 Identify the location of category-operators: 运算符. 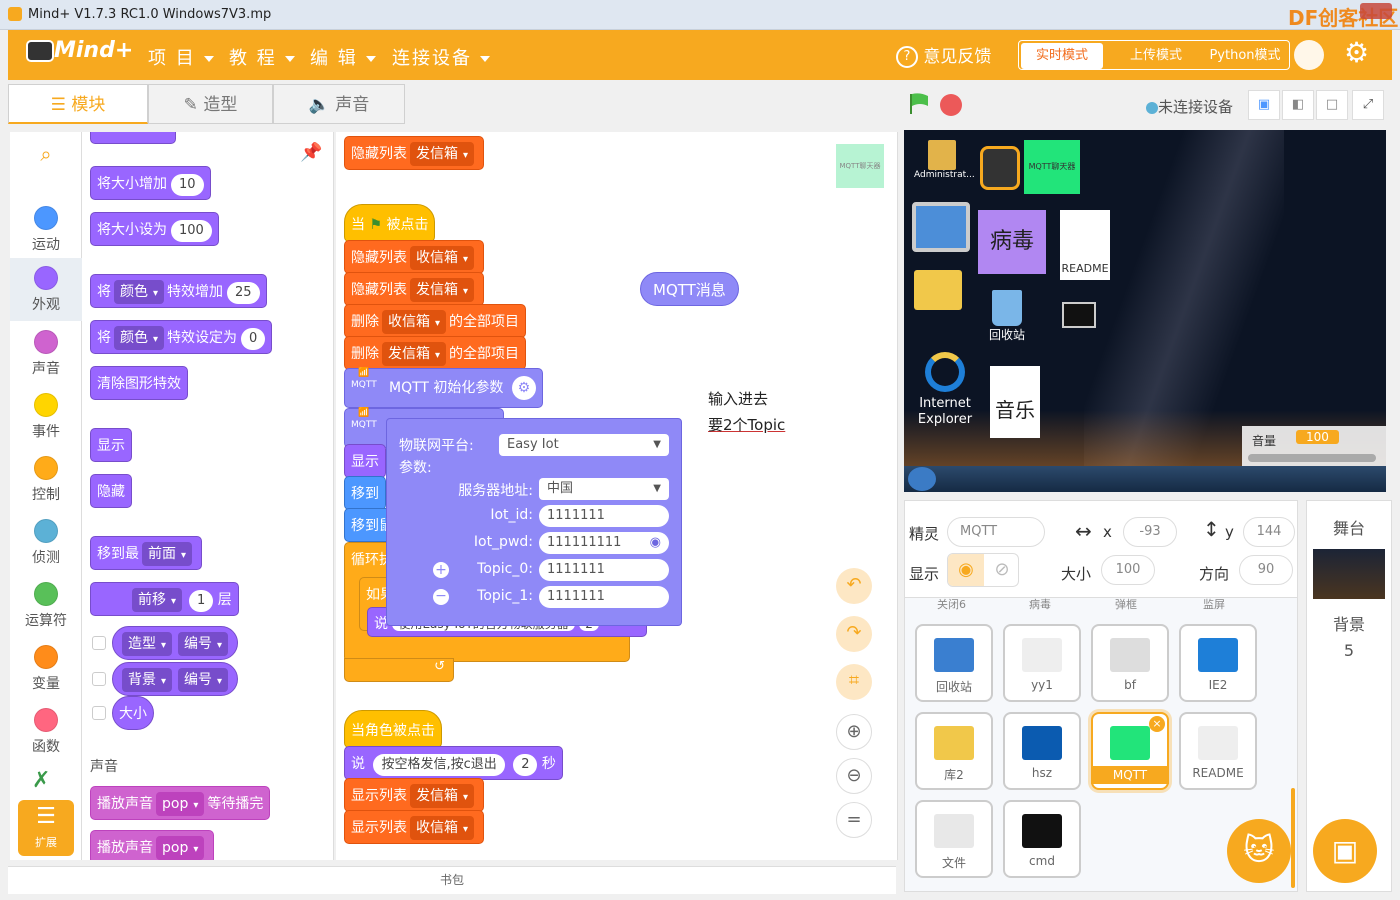
(46, 605).